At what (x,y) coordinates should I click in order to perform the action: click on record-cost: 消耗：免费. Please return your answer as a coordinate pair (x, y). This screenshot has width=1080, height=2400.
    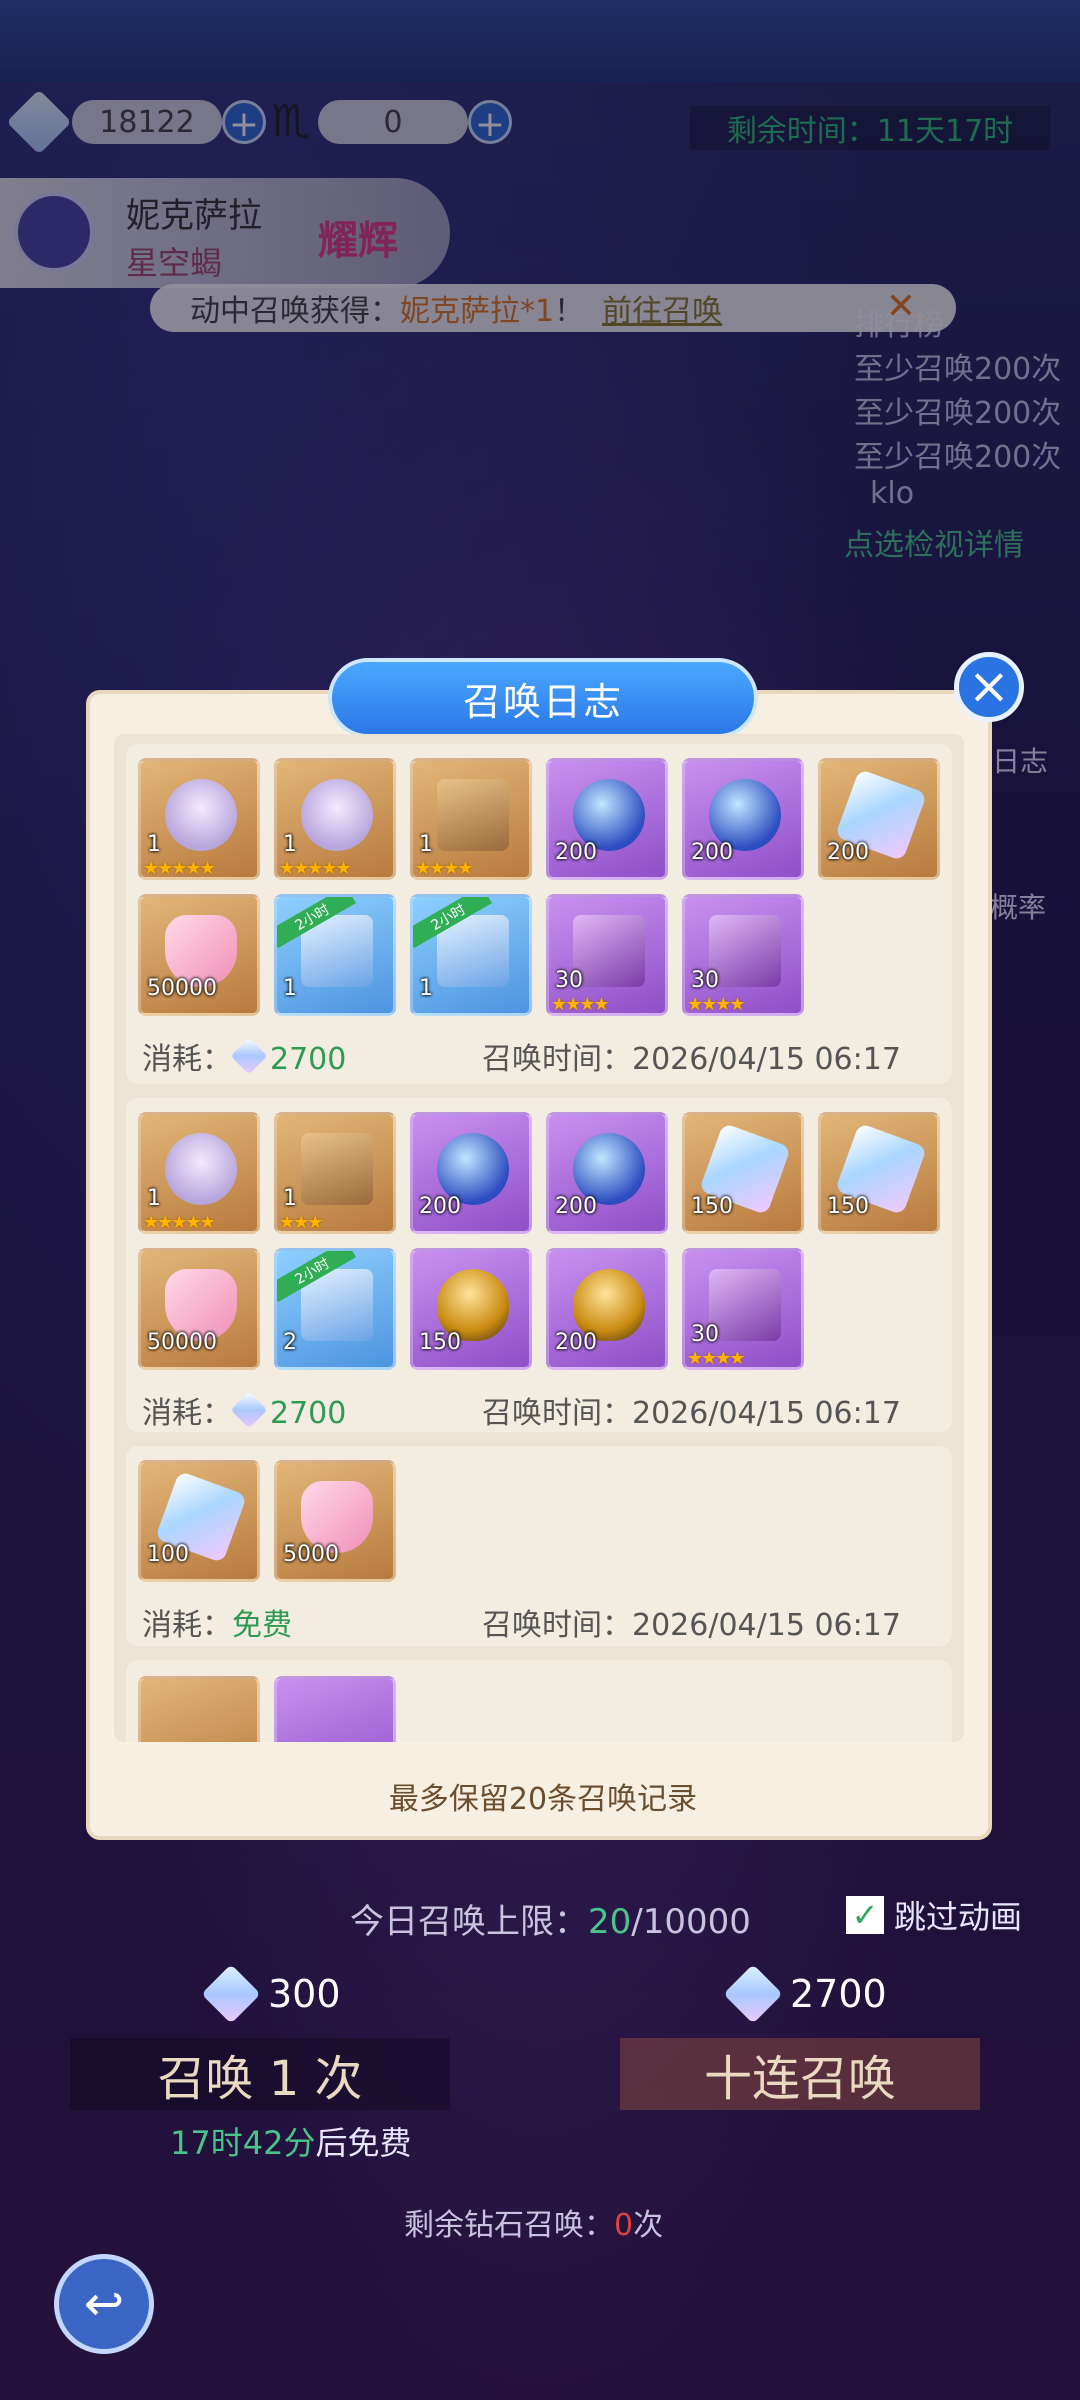
    Looking at the image, I should click on (217, 1622).